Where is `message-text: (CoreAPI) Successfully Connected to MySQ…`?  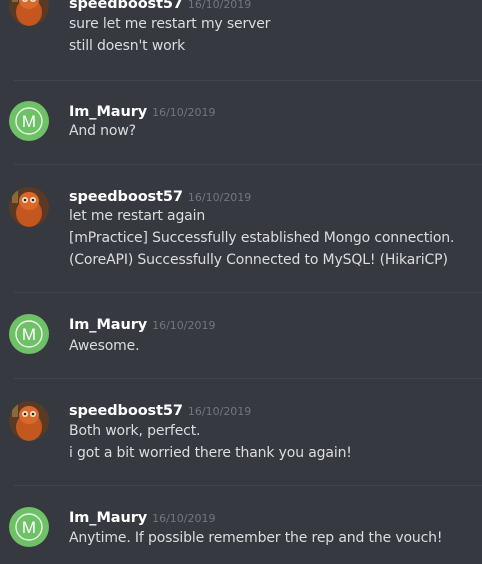 message-text: (CoreAPI) Successfully Connected to MySQ… is located at coordinates (258, 260).